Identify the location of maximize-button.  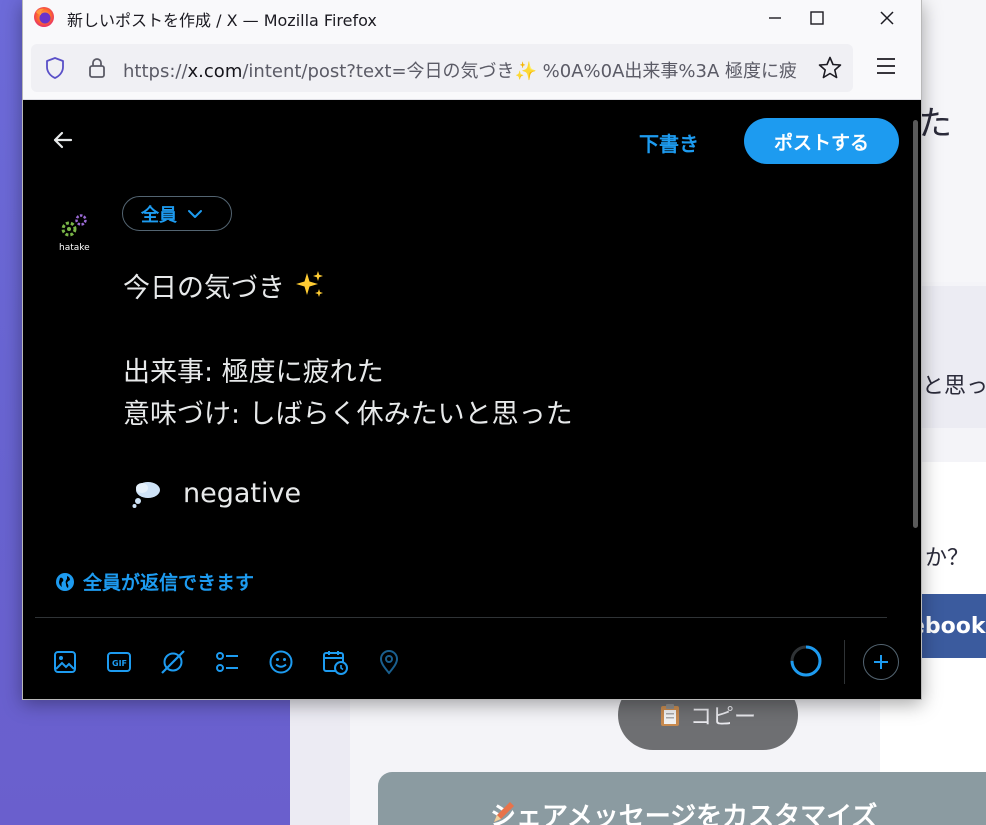
(817, 18).